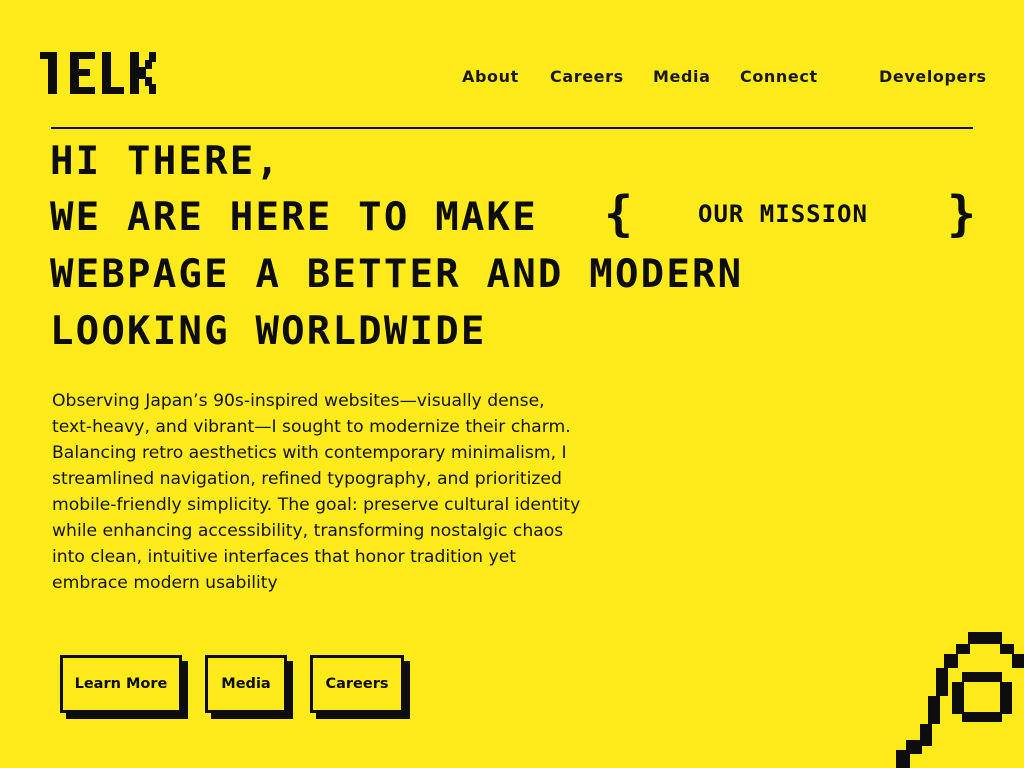 This screenshot has width=1024, height=768. What do you see at coordinates (166, 161) in the screenshot?
I see `hero-headline-line-1: HI THERE,` at bounding box center [166, 161].